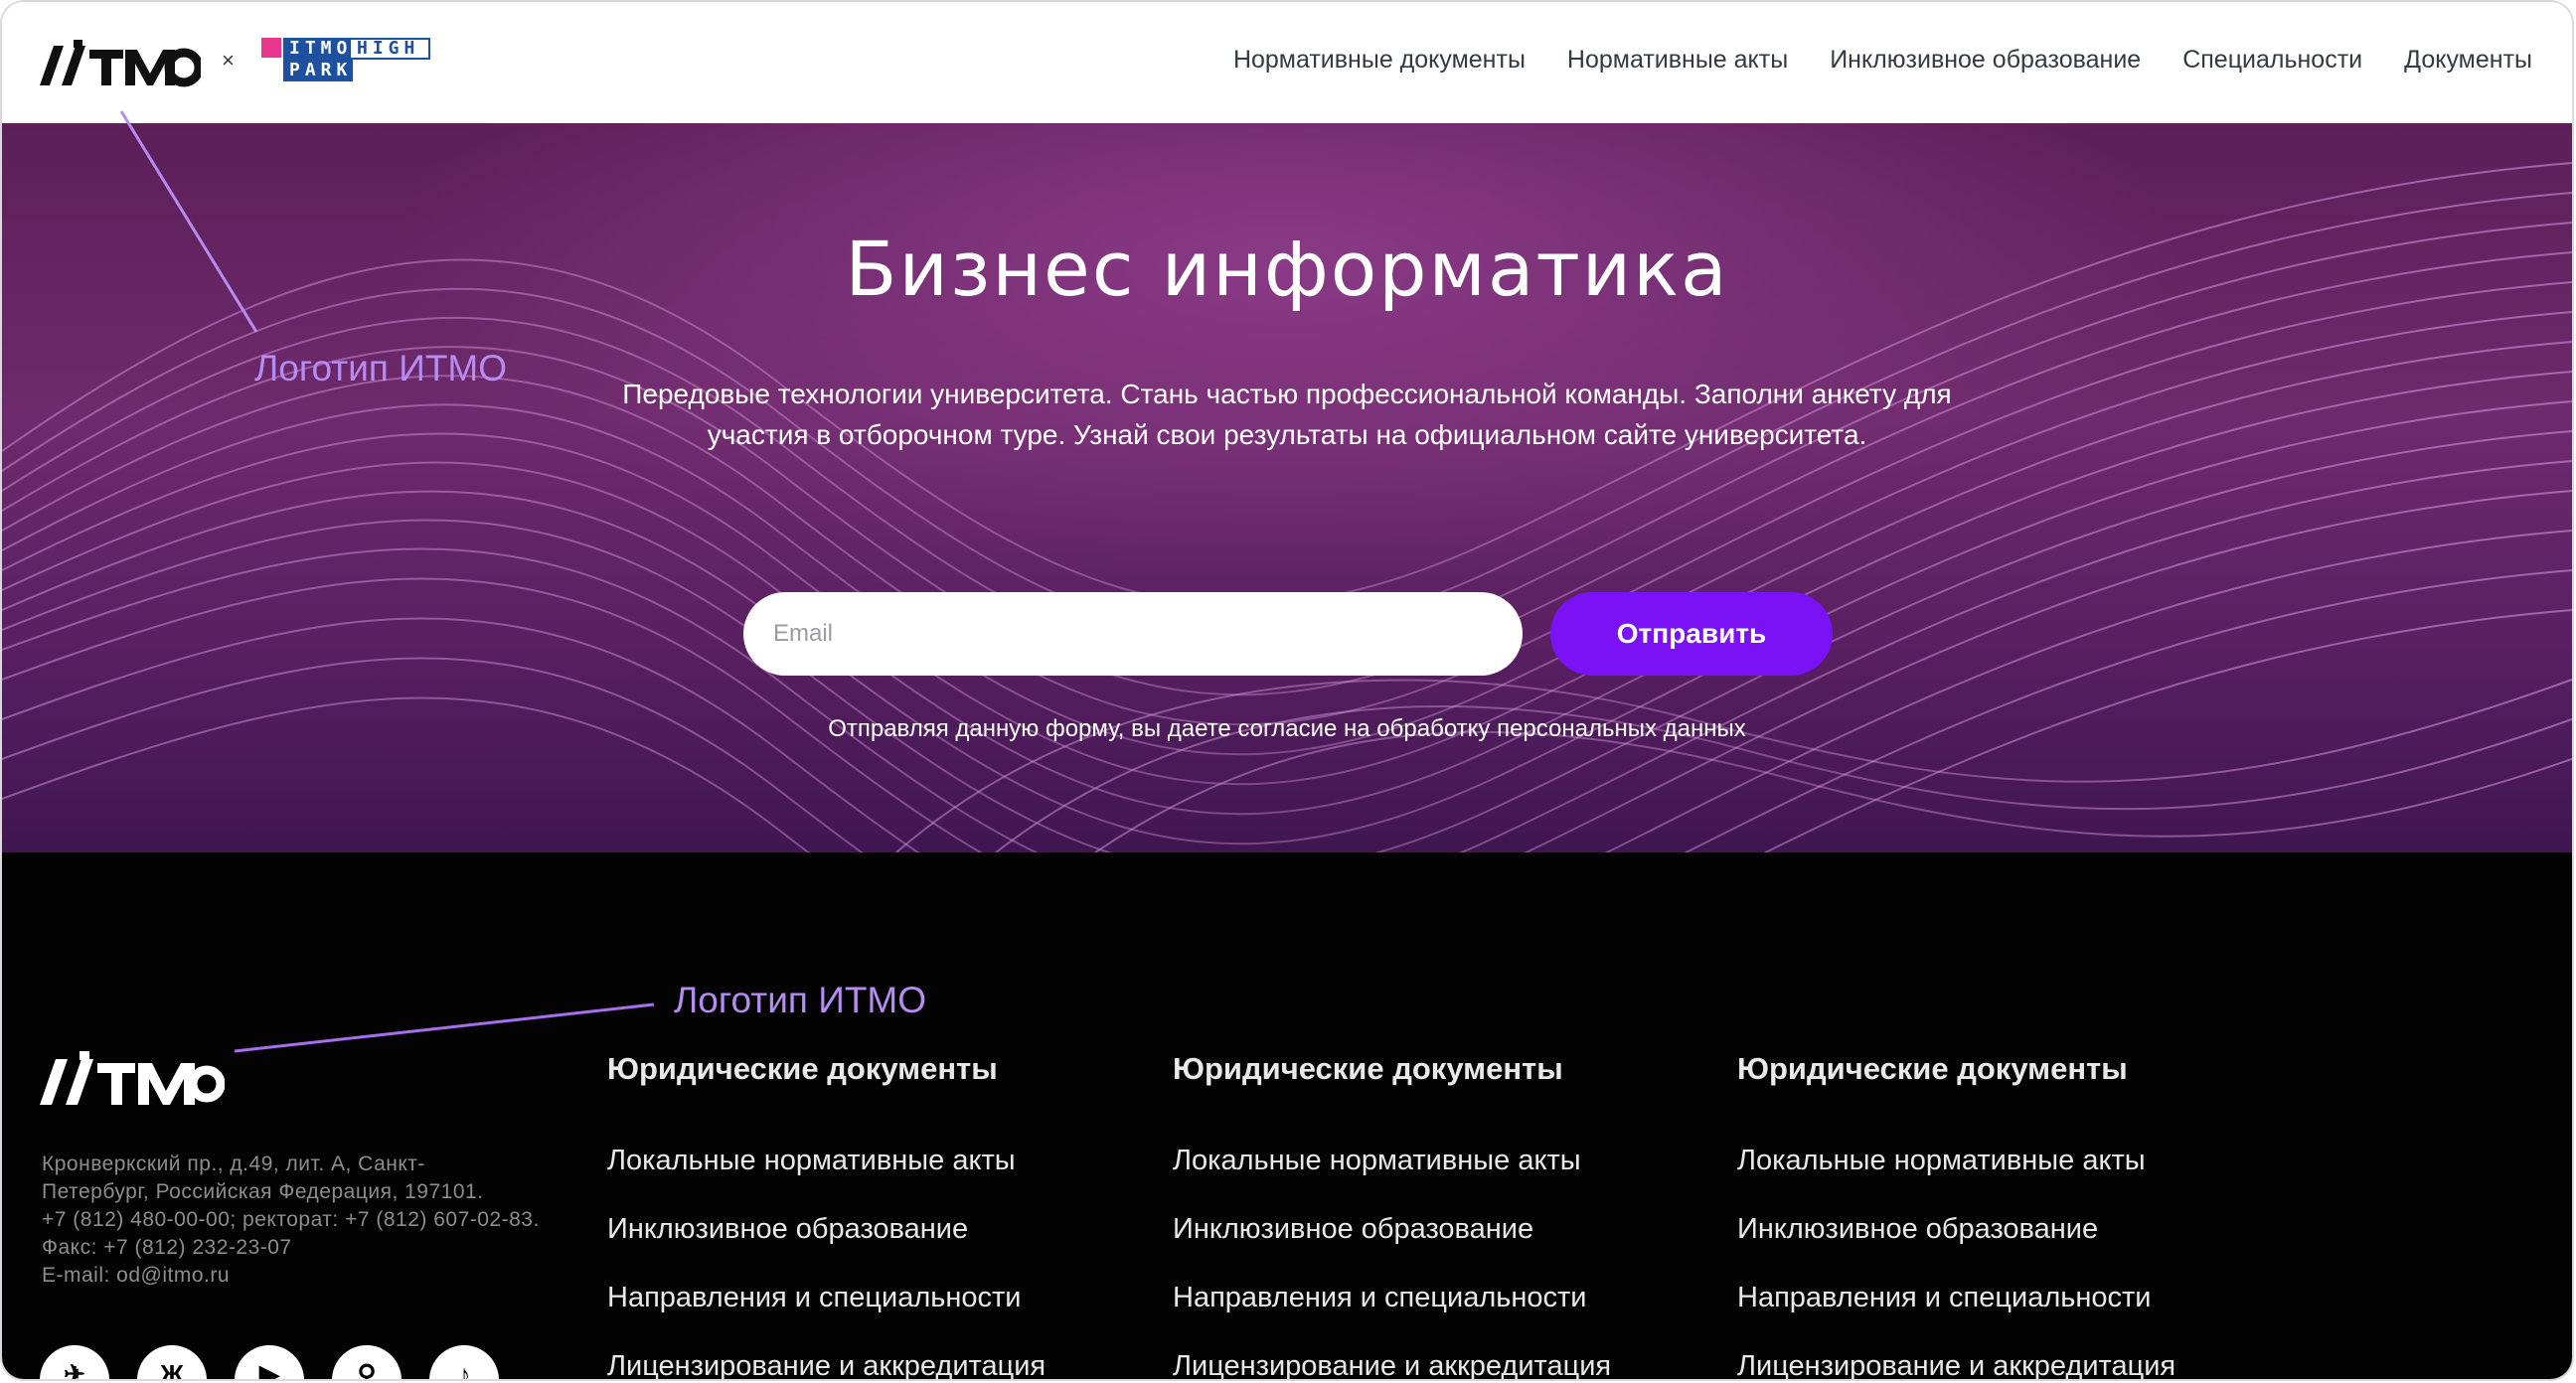 The height and width of the screenshot is (1383, 2576). Describe the element at coordinates (2468, 61) in the screenshot. I see `nav-documents: Документы` at that location.